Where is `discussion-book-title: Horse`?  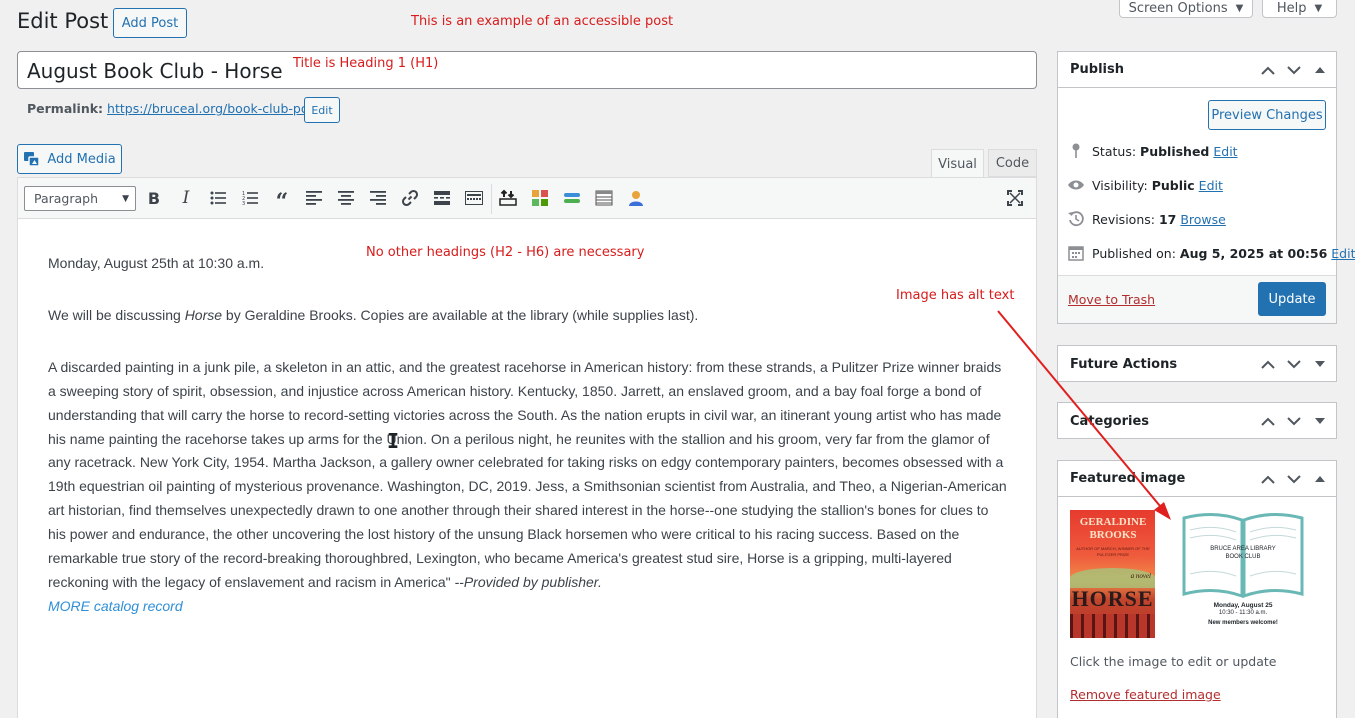 discussion-book-title: Horse is located at coordinates (203, 314).